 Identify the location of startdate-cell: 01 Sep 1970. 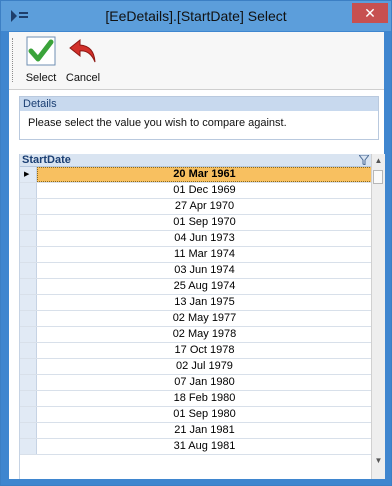
(204, 222).